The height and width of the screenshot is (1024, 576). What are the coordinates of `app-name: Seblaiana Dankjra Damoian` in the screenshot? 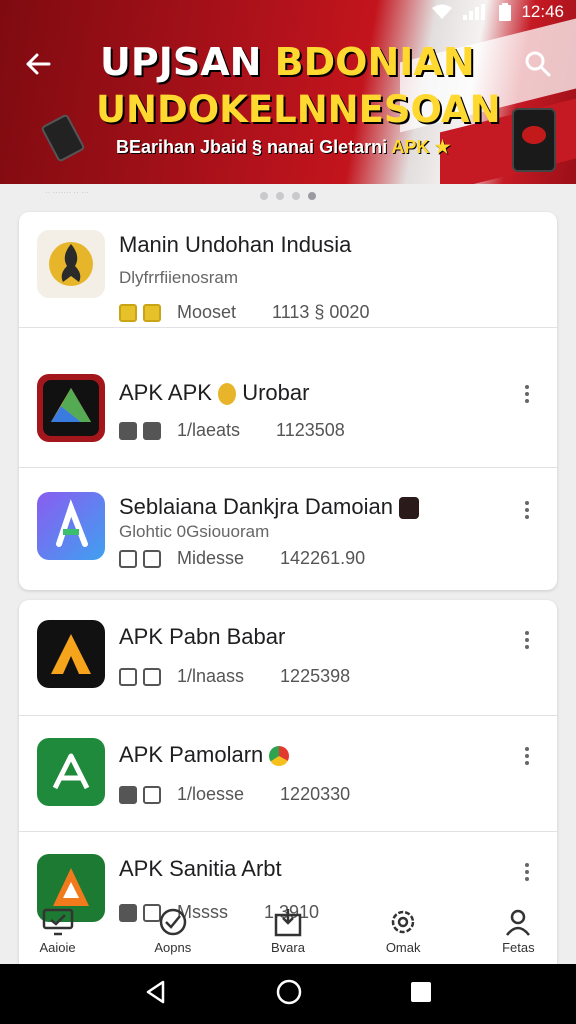 It's located at (269, 507).